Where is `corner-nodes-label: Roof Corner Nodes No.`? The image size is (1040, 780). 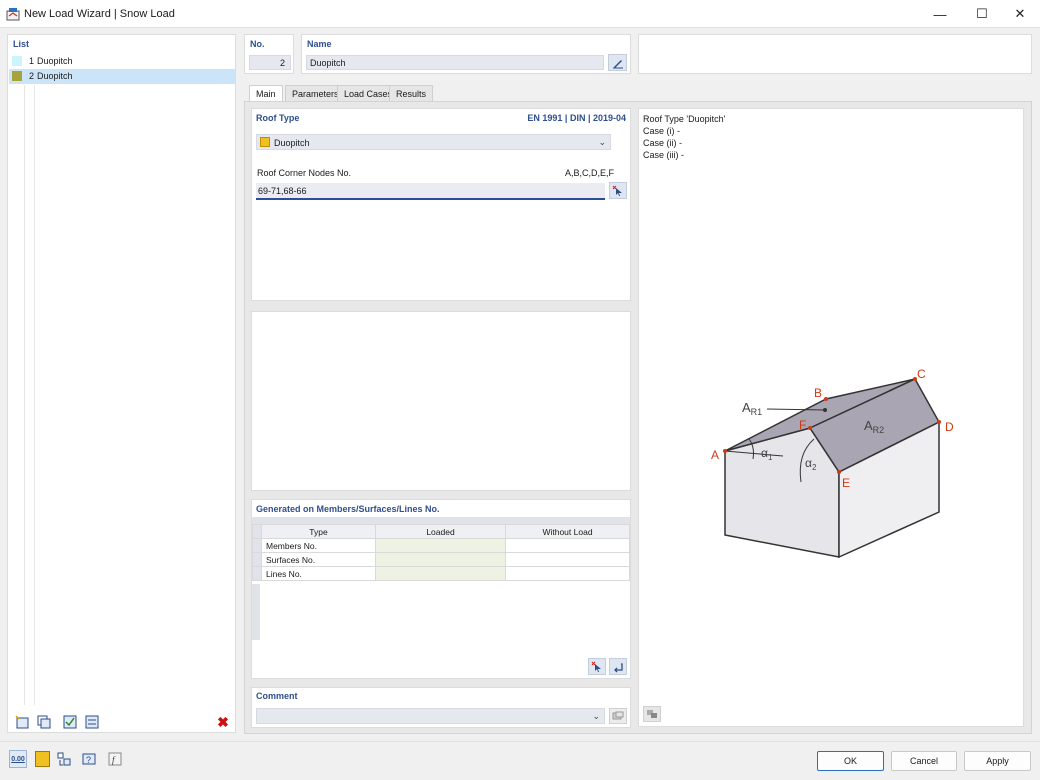
corner-nodes-label: Roof Corner Nodes No. is located at coordinates (304, 173).